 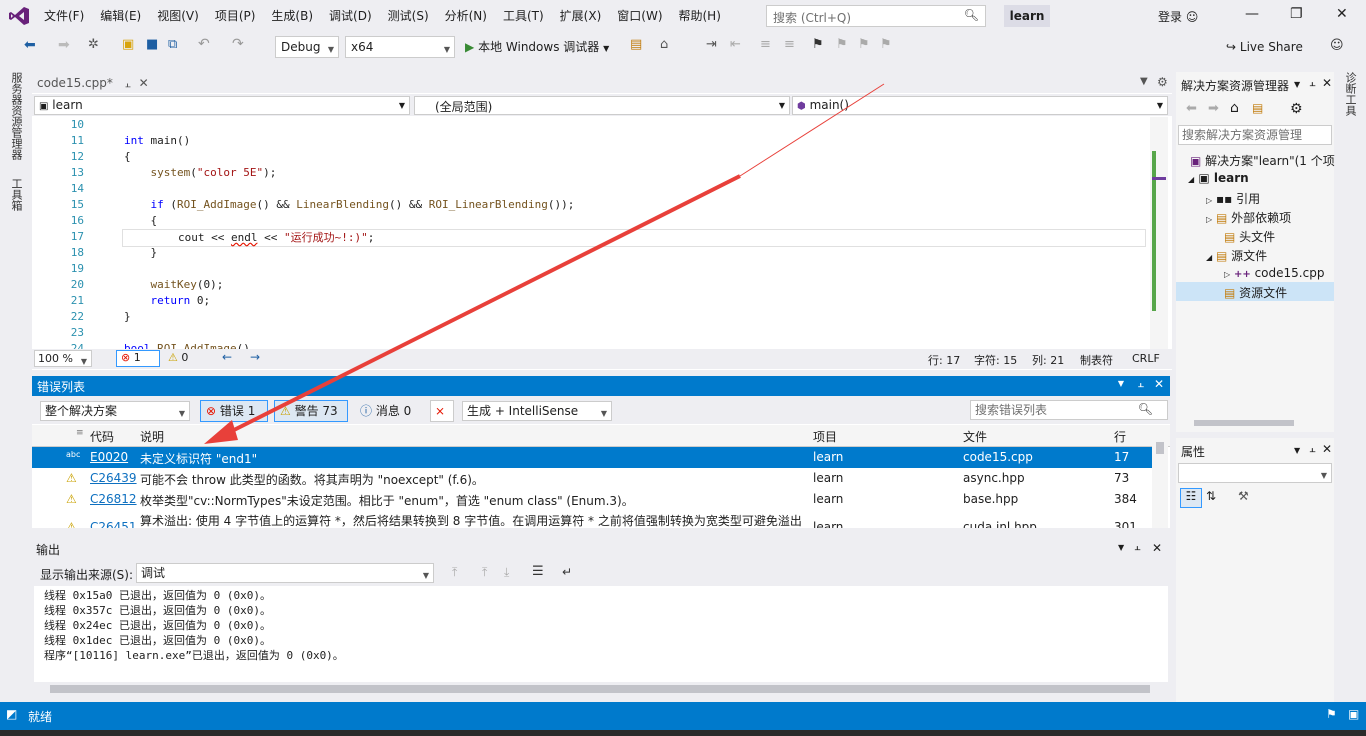 What do you see at coordinates (1160, 478) in the screenshot?
I see `error-list-scrollbar` at bounding box center [1160, 478].